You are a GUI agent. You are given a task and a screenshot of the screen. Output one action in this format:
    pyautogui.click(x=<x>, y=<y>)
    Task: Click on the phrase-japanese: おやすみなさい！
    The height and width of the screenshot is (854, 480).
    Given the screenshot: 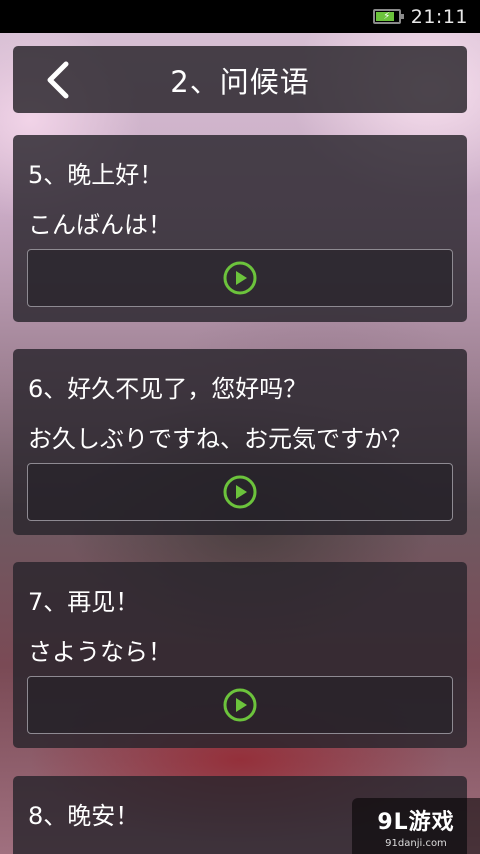 What is the action you would take?
    pyautogui.click(x=124, y=850)
    